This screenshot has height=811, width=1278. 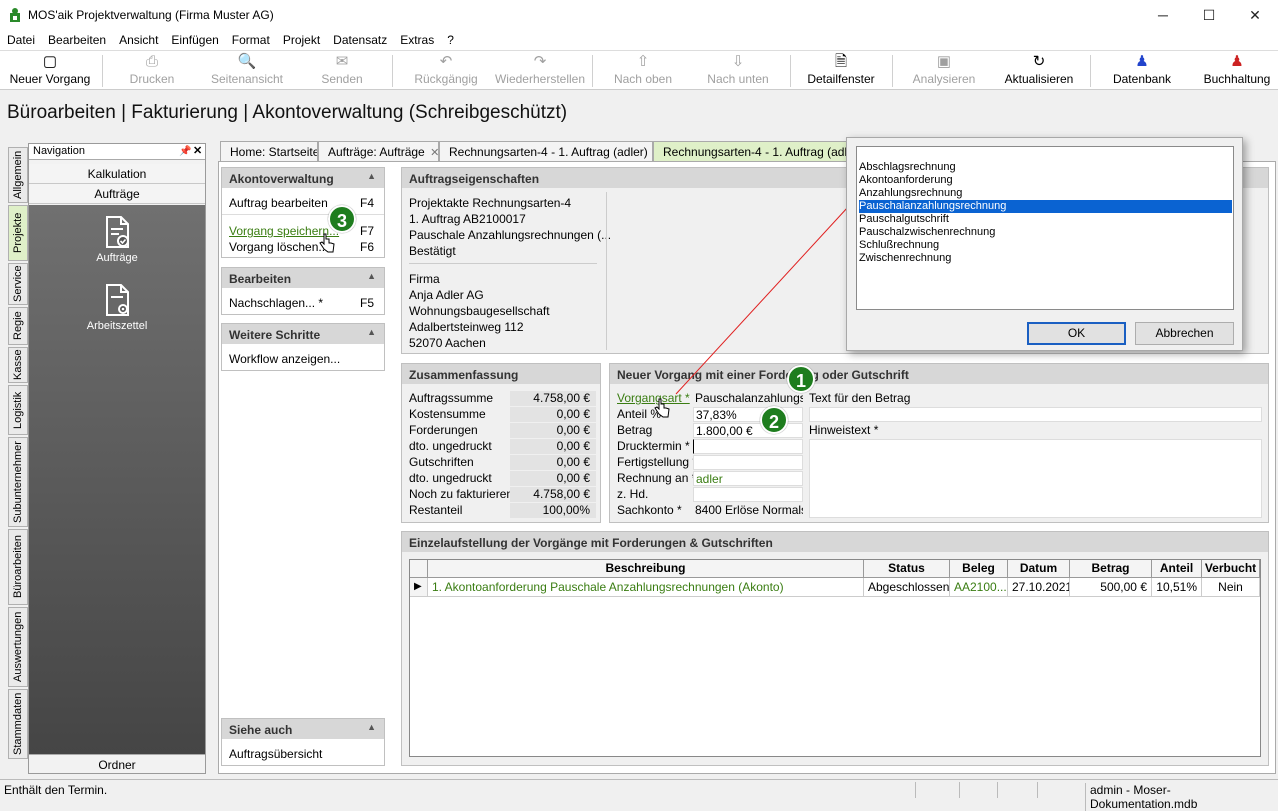 What do you see at coordinates (546, 151) in the screenshot?
I see `tab-rechnungsarten: Rechnungsarten-4 - 1. Auftrag (adler) ✕` at bounding box center [546, 151].